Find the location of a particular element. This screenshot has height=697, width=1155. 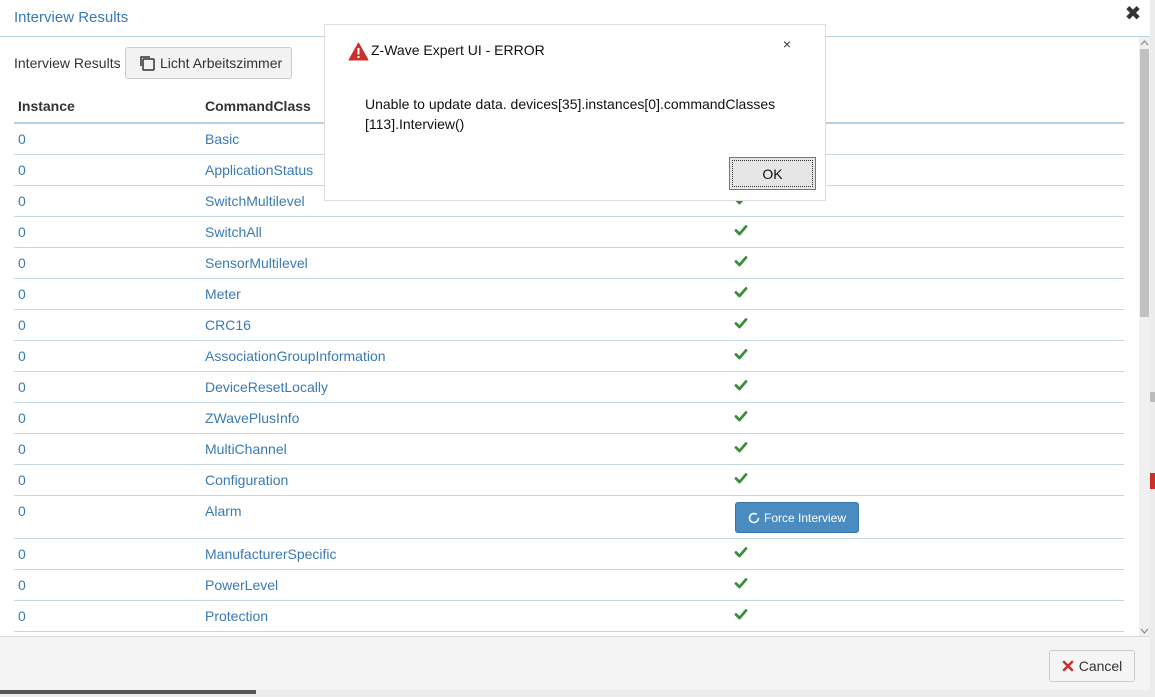

table-row: 0 Configuration is located at coordinates (569, 480).